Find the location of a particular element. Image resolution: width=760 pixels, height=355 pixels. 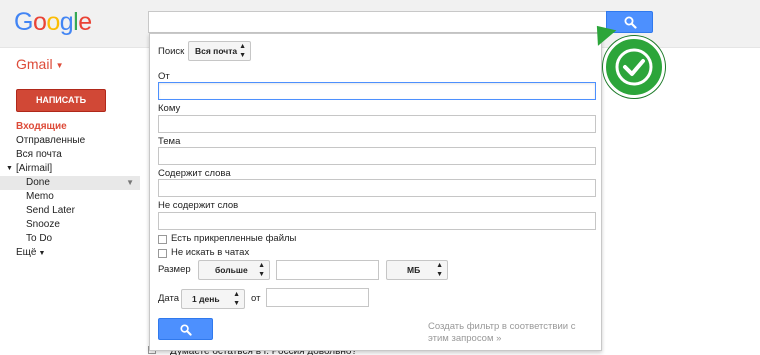

checkmark-icon is located at coordinates (634, 67).